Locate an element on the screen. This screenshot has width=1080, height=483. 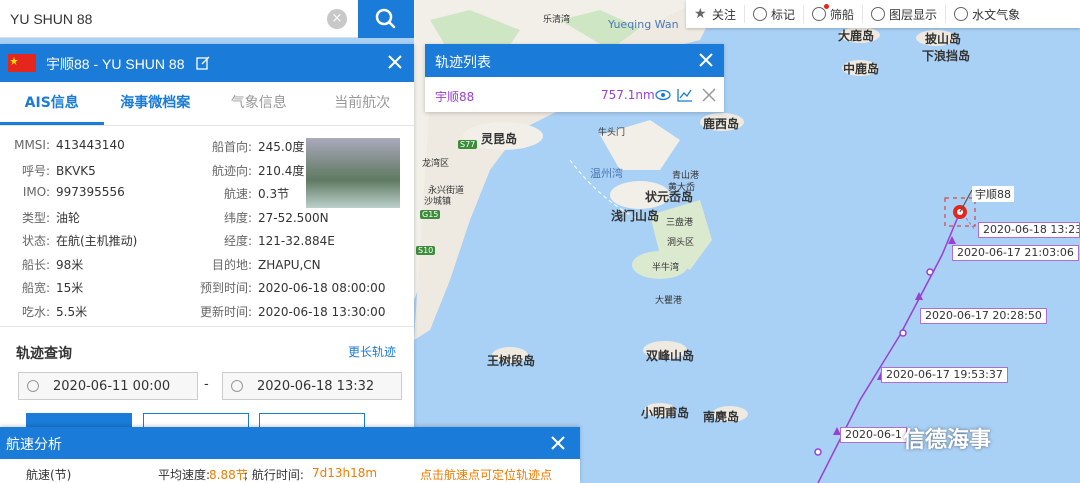
search-input is located at coordinates (165, 19).